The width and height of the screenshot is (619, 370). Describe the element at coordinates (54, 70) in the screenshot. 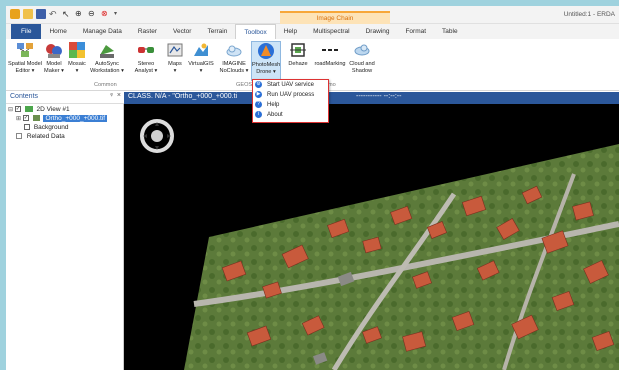

I see `button-label: Maker ▾` at that location.